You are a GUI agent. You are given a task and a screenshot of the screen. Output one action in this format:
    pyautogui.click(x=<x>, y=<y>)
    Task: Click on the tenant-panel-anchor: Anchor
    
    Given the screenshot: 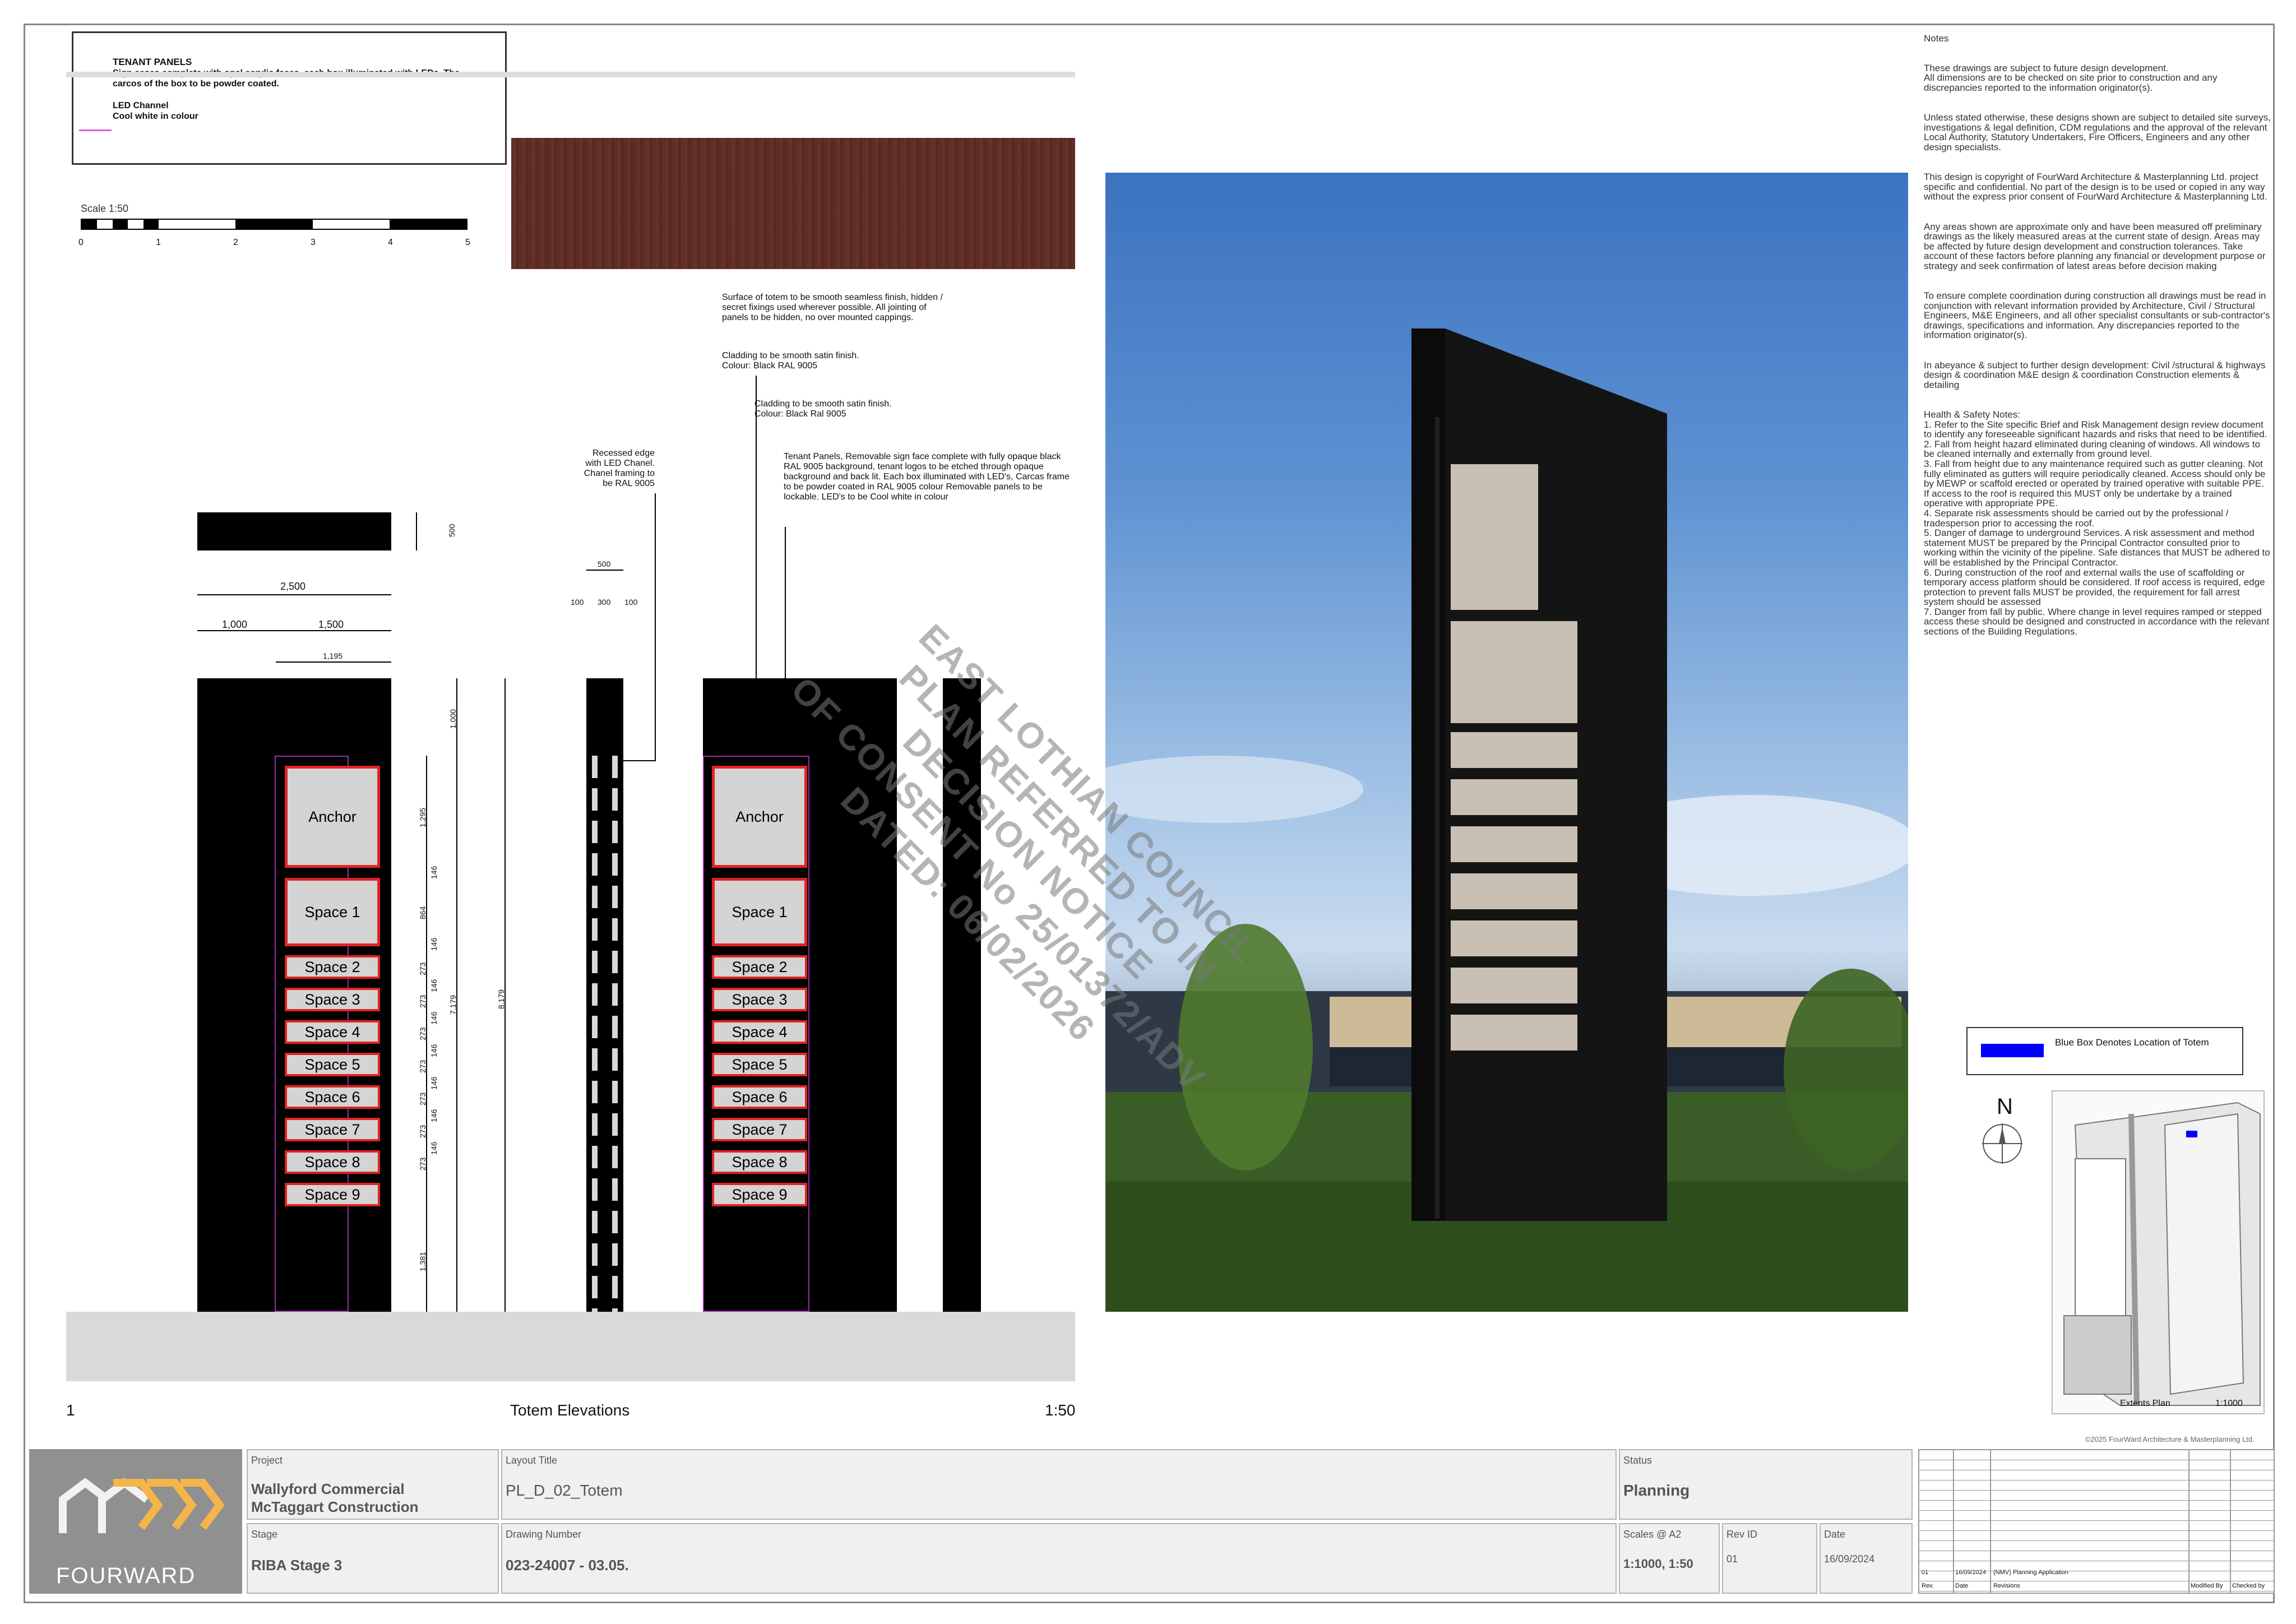 What is the action you would take?
    pyautogui.click(x=332, y=817)
    